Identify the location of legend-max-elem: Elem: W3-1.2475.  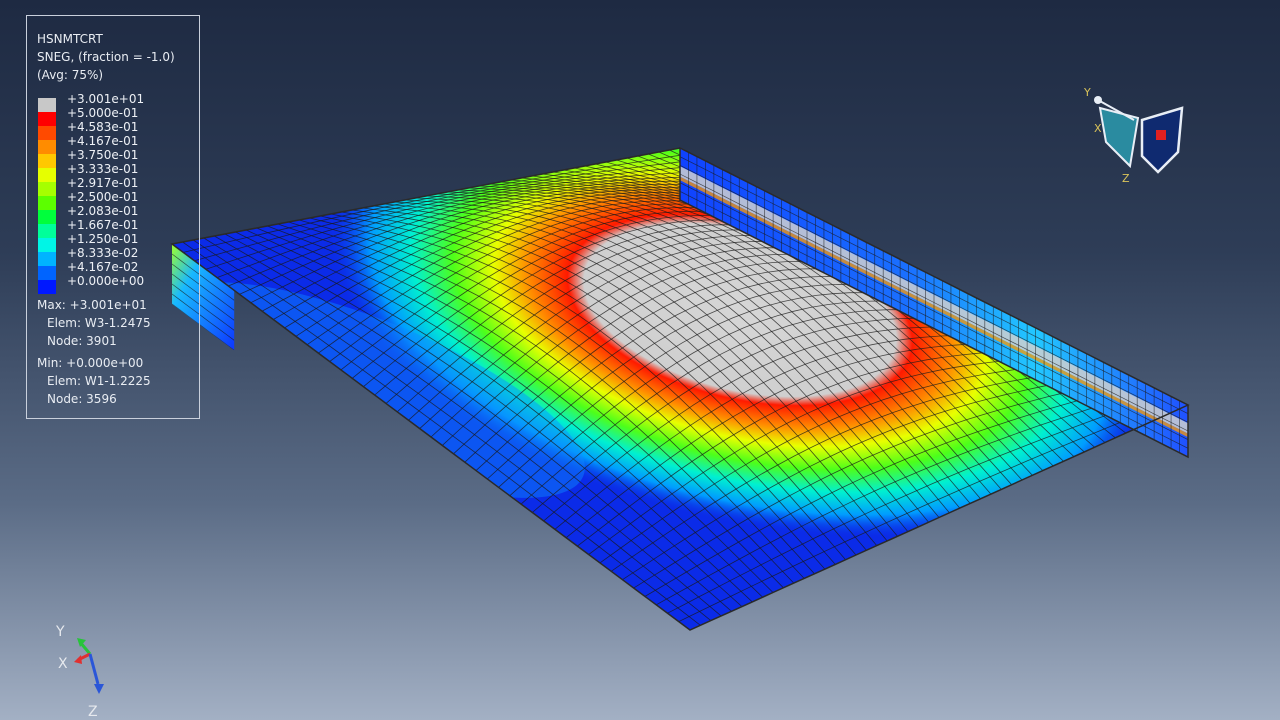
(99, 323).